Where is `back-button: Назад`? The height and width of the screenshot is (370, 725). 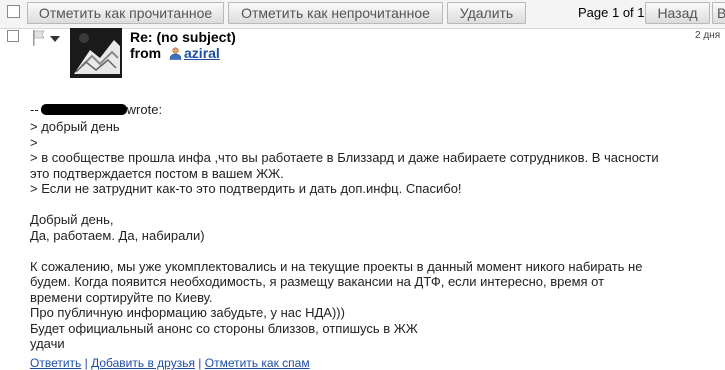 back-button: Назад is located at coordinates (677, 13).